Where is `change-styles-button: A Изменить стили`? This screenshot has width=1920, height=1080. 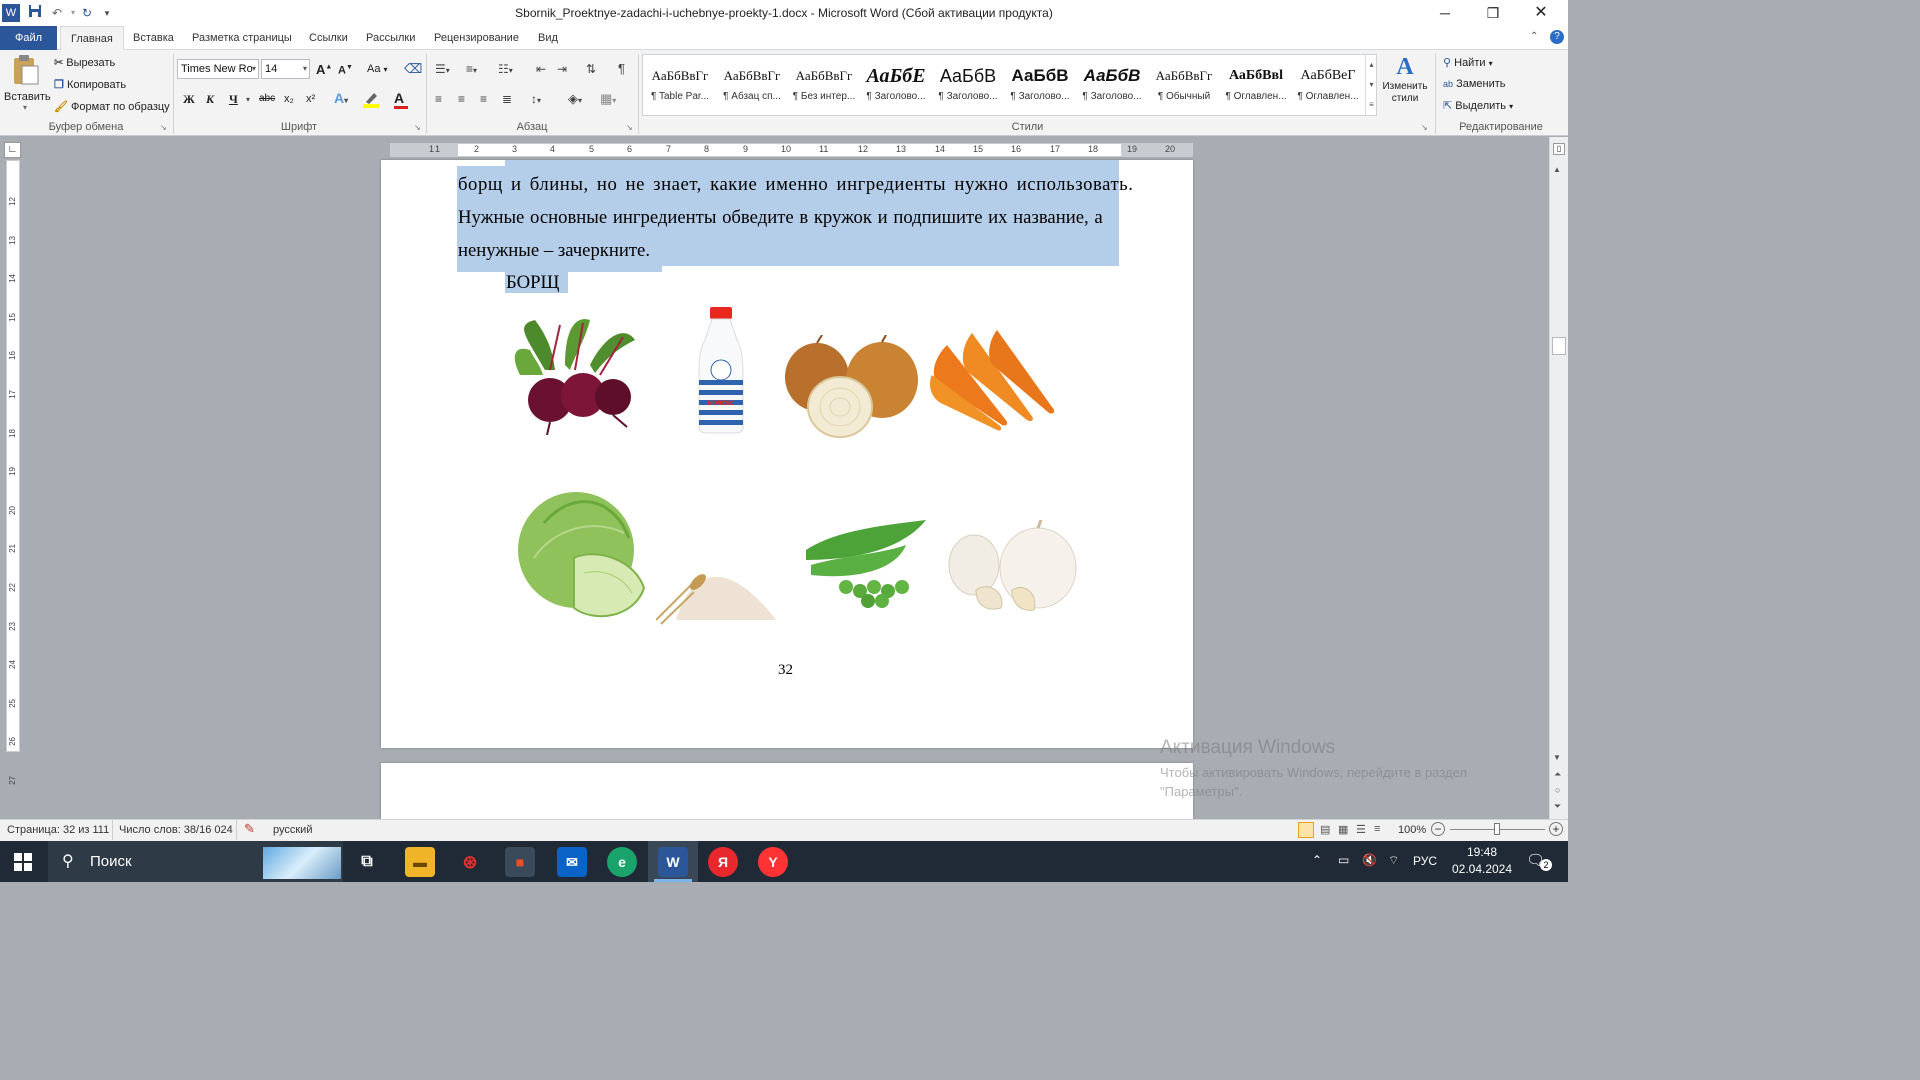
change-styles-button: A Изменить стили is located at coordinates (1405, 79).